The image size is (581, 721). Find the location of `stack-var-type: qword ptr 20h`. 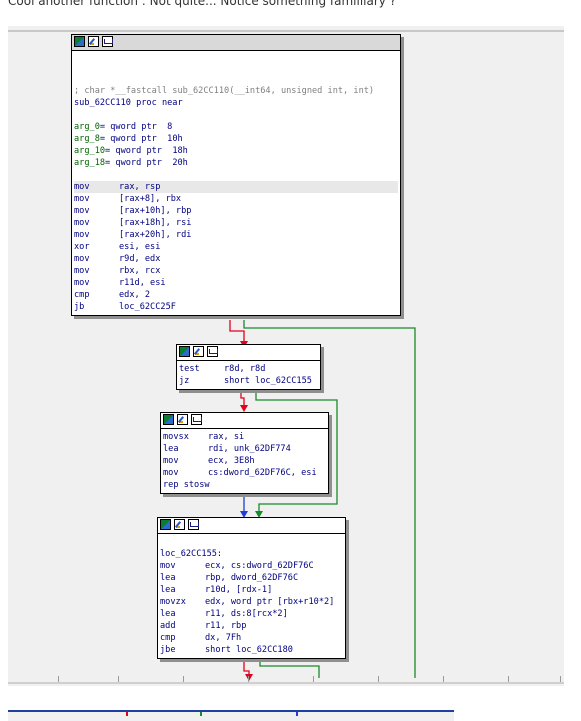

stack-var-type: qword ptr 20h is located at coordinates (151, 163).